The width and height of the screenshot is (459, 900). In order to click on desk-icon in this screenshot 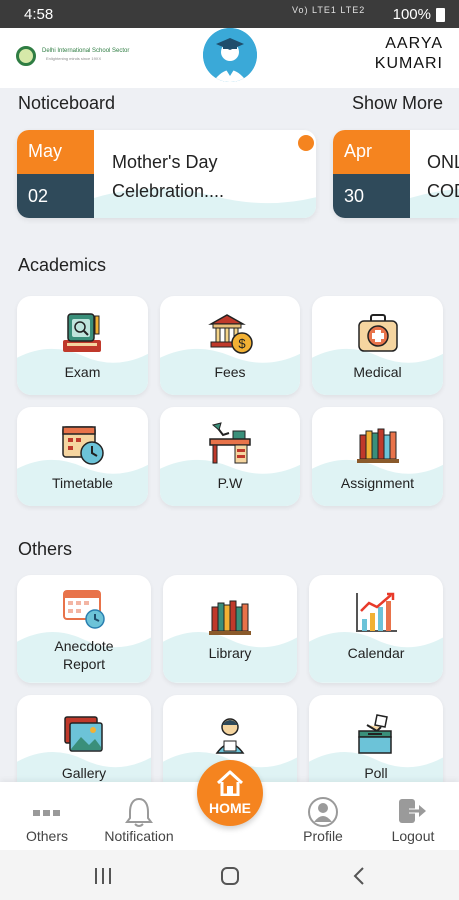, I will do `click(230, 443)`.